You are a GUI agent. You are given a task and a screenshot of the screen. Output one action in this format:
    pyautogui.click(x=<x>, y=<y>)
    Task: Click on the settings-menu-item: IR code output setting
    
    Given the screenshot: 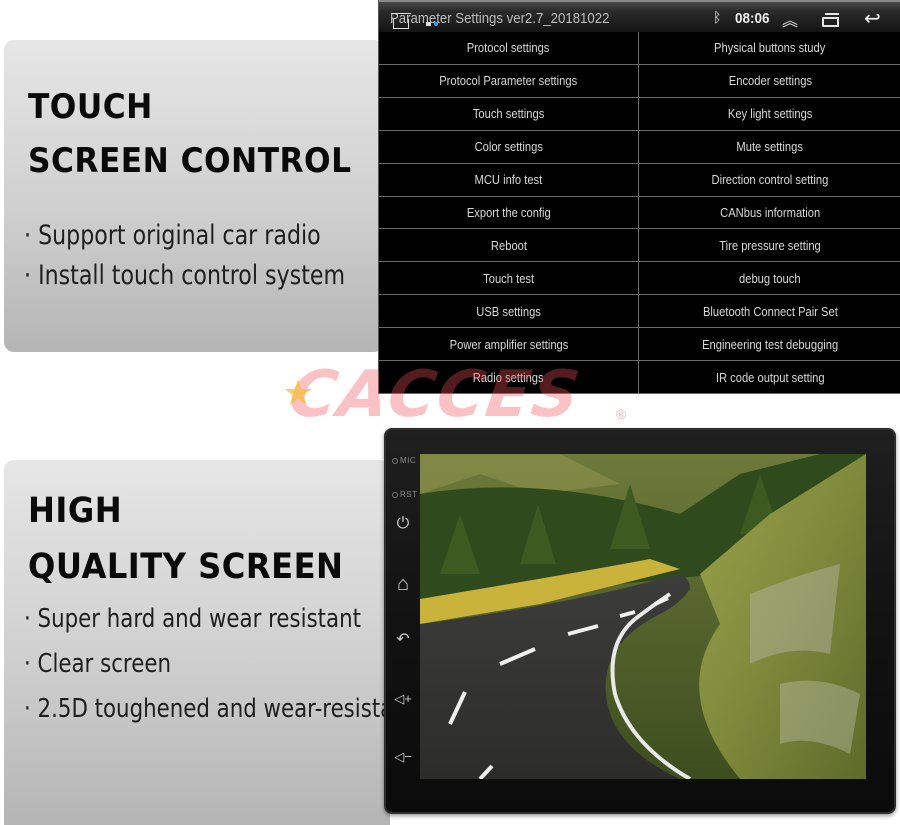 What is the action you would take?
    pyautogui.click(x=769, y=377)
    